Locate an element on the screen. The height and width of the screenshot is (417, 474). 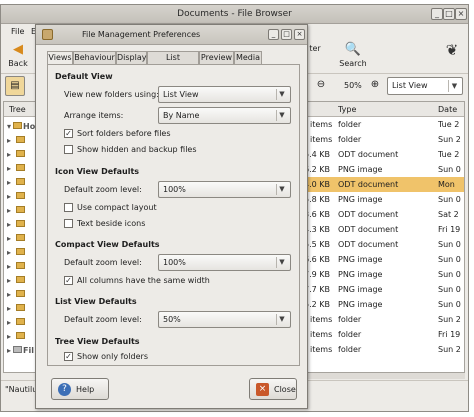
table-row: 5.2 KBPNG imageSun 0 is located at coordinates (386, 304).